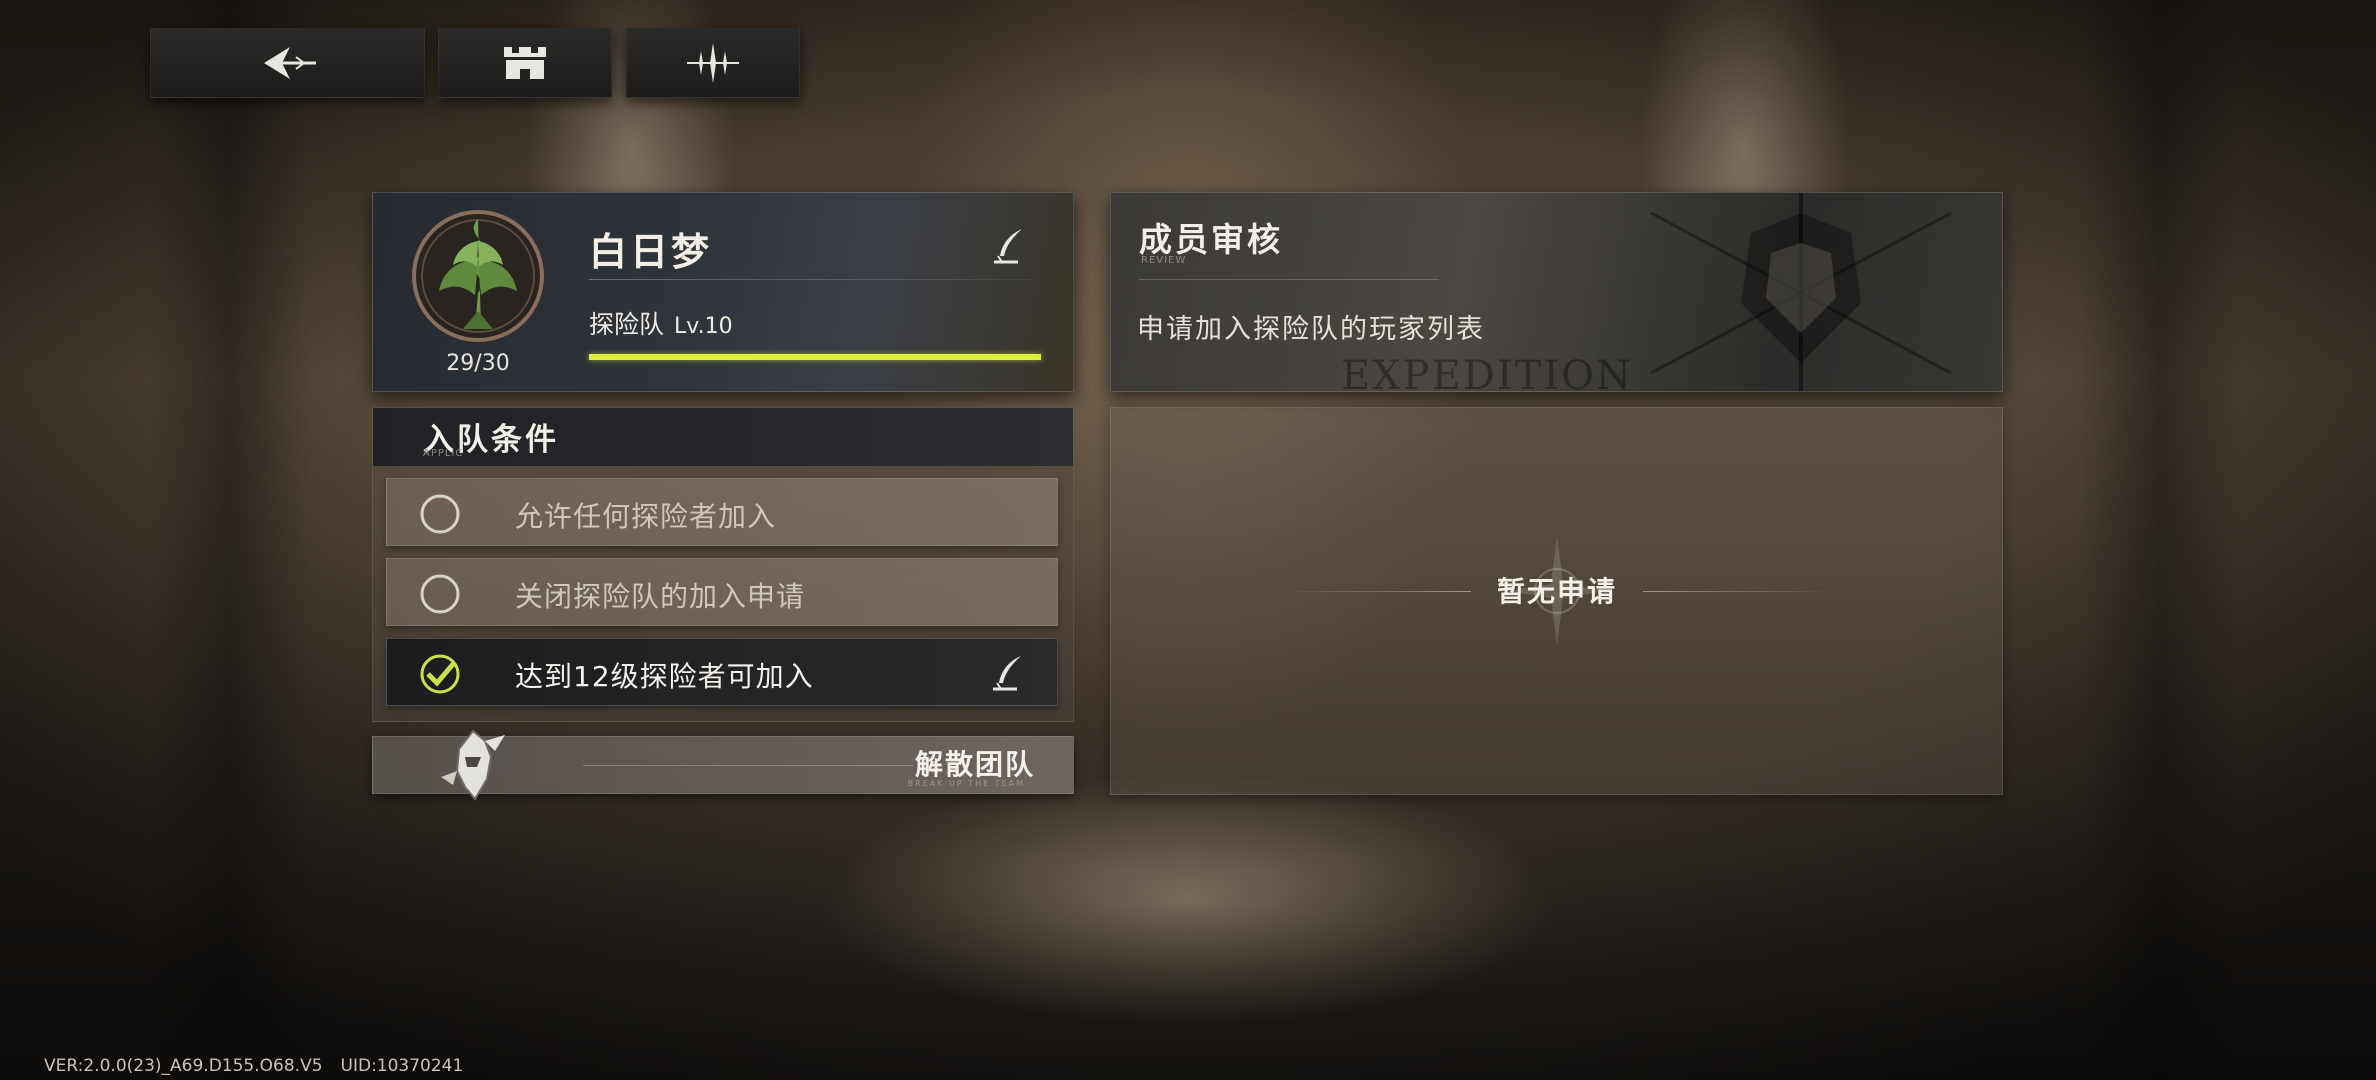 The image size is (2376, 1080). I want to click on back-arrow-icon, so click(289, 63).